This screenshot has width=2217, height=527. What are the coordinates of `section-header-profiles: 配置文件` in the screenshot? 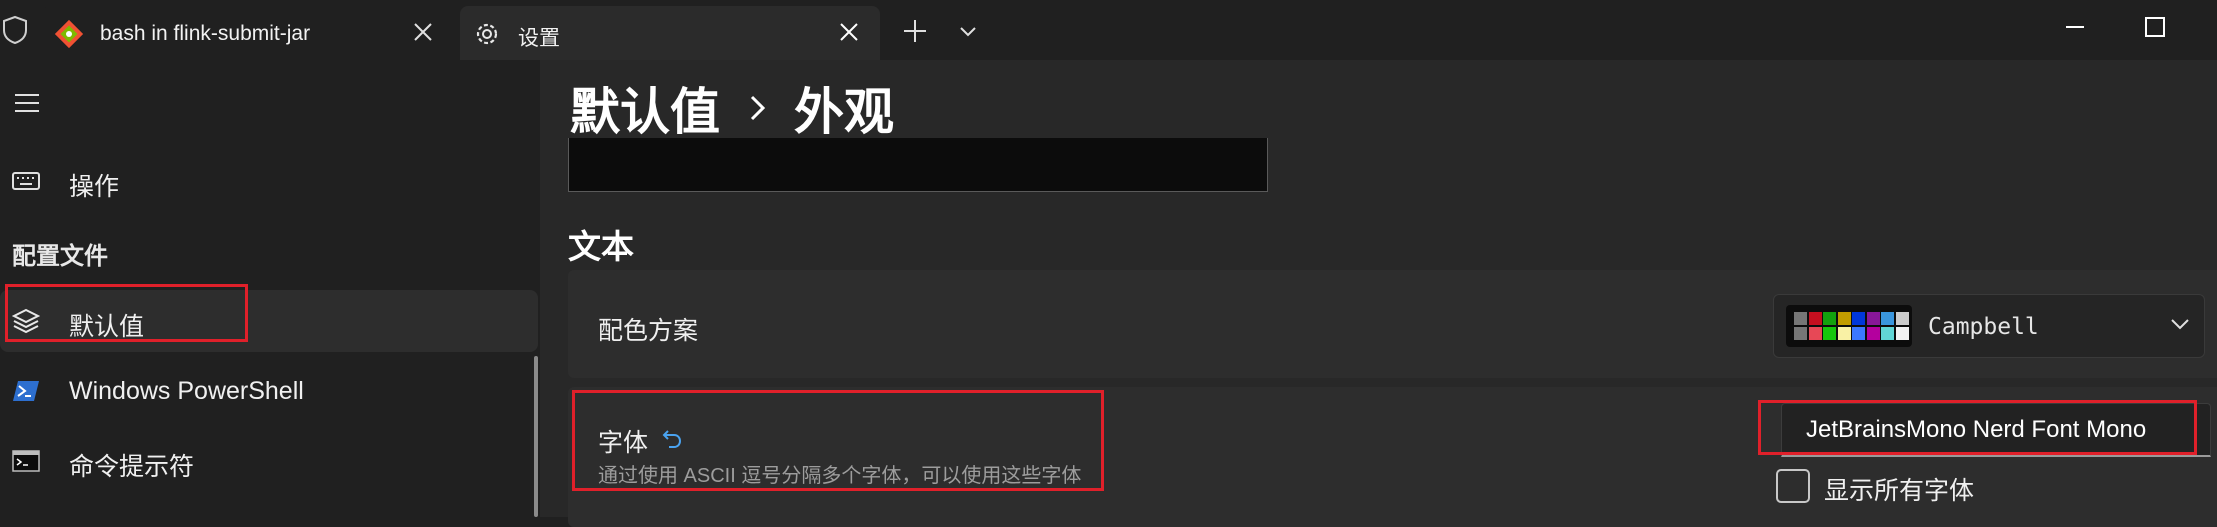 It's located at (60, 256).